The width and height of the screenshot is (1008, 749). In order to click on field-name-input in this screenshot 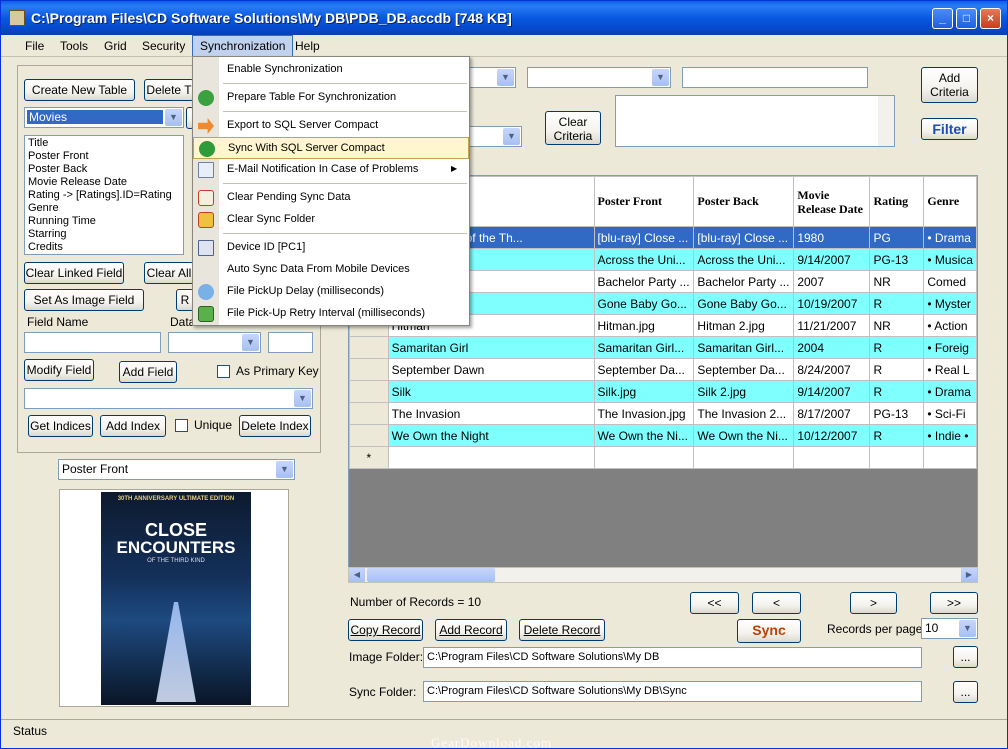, I will do `click(92, 342)`.